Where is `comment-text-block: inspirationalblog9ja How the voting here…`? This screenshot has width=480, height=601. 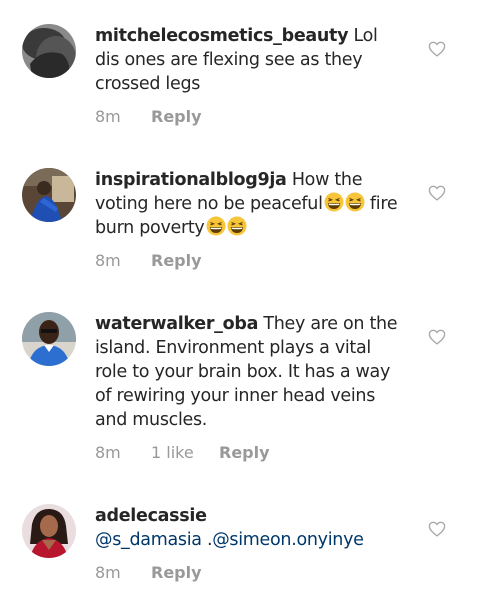 comment-text-block: inspirationalblog9ja How the voting here… is located at coordinates (250, 204).